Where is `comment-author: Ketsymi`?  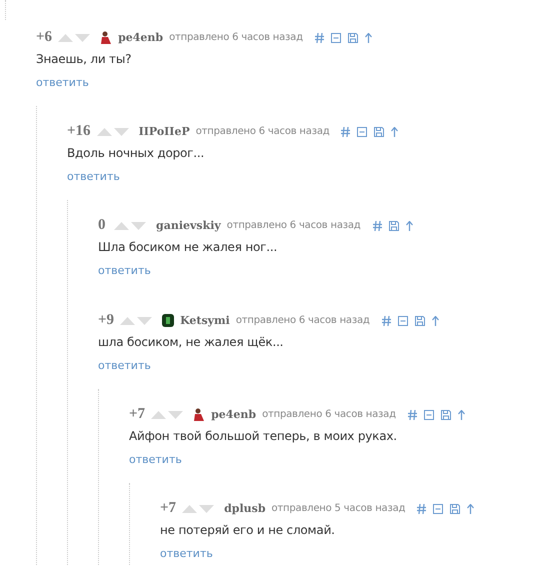
comment-author: Ketsymi is located at coordinates (205, 320).